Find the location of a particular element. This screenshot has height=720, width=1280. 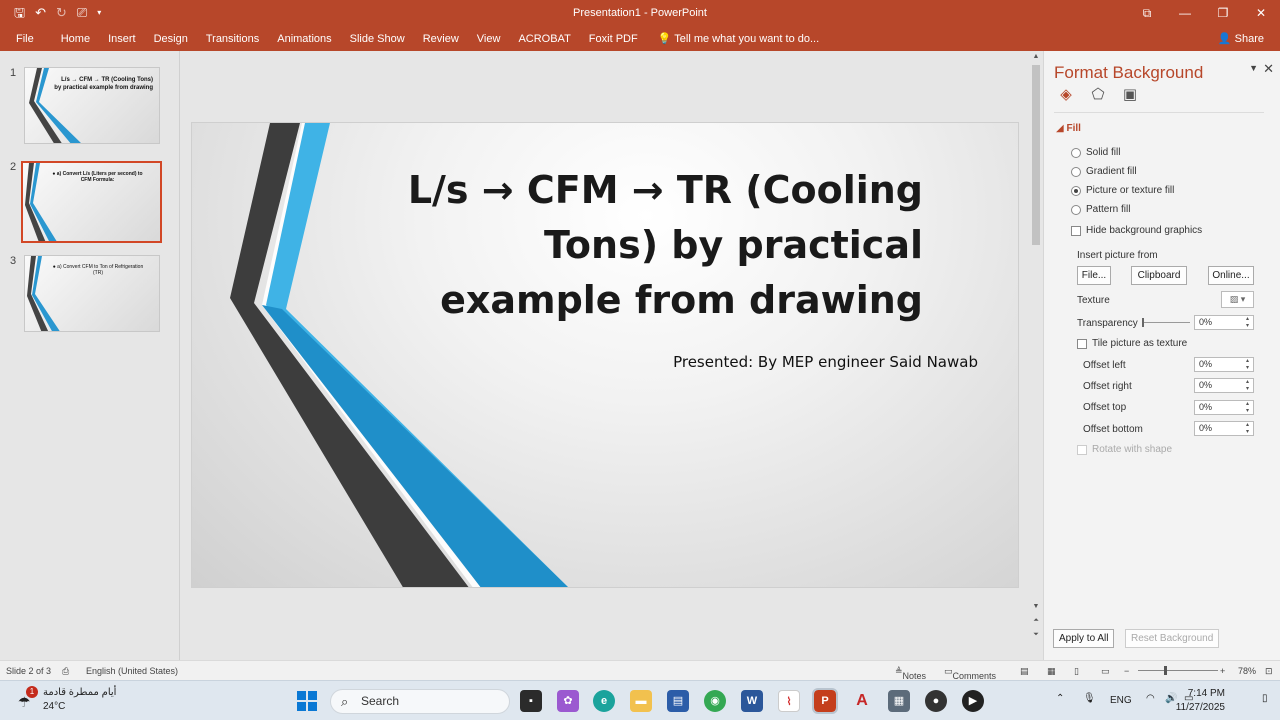

fill-section-header: ◢ Fill is located at coordinates (1068, 128).